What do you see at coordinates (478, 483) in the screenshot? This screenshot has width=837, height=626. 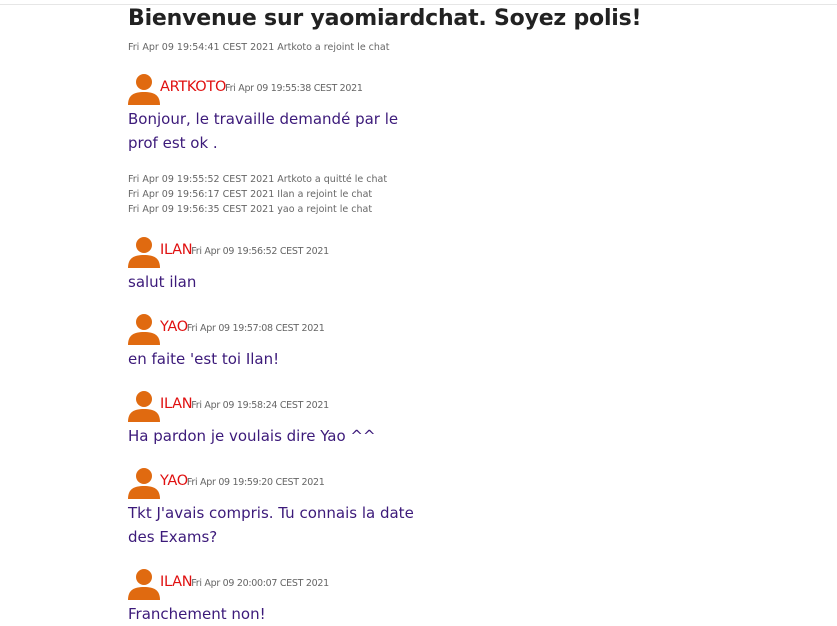 I see `message-header: YAOFri Apr 09 19:59:20 CEST 2021` at bounding box center [478, 483].